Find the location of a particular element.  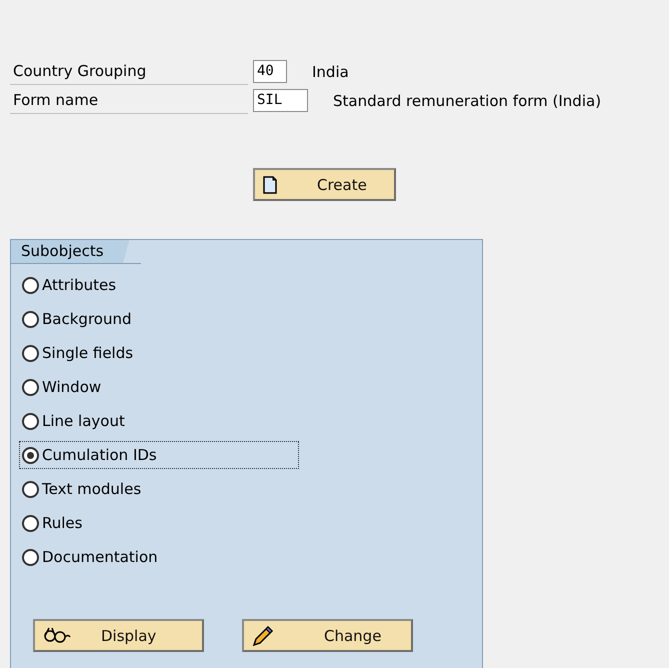

change-button: Change is located at coordinates (327, 635).